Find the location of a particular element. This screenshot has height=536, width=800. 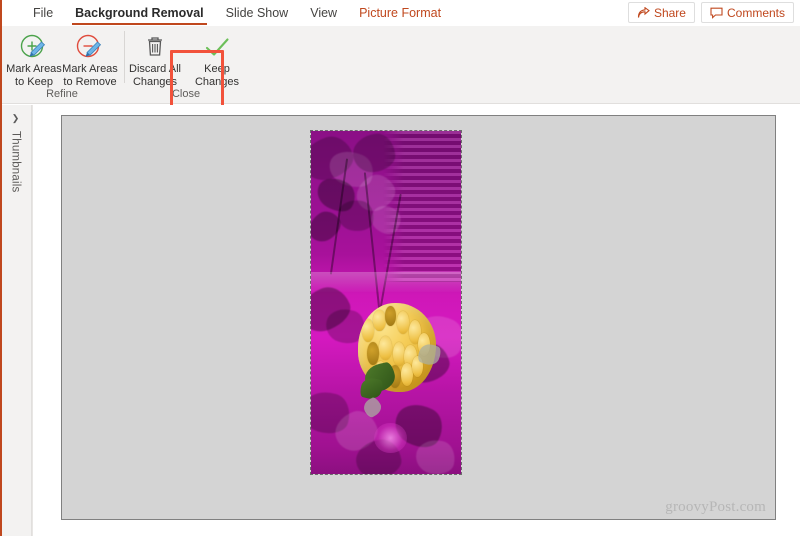

mark-keep-icon is located at coordinates (34, 47).